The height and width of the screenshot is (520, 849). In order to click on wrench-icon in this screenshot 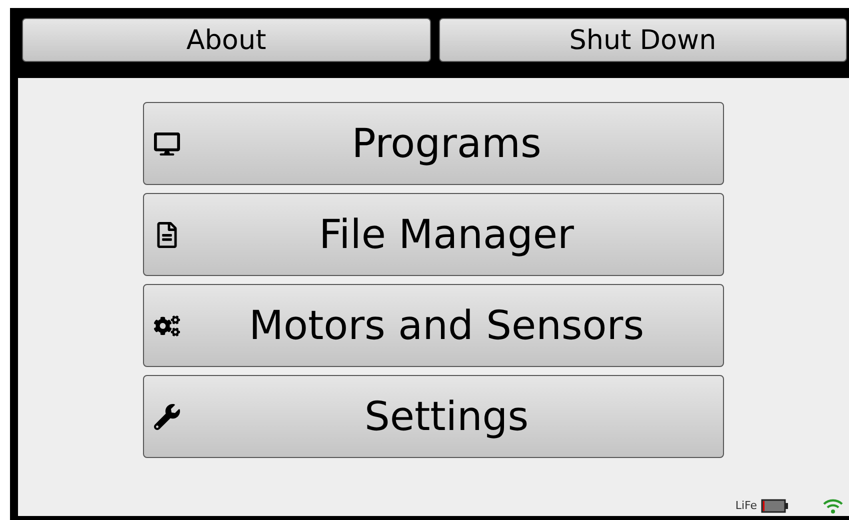, I will do `click(167, 417)`.